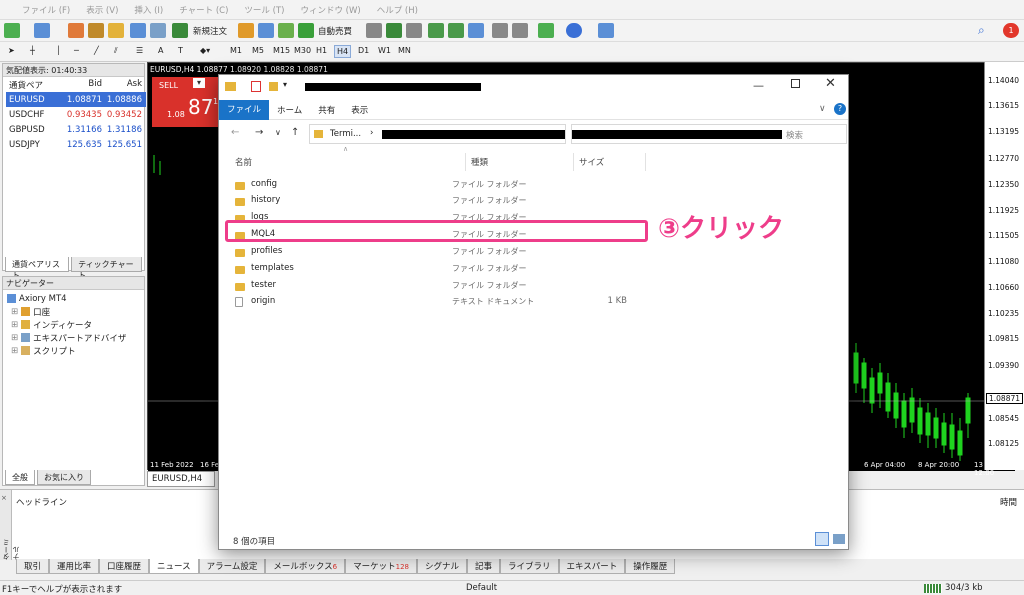  I want to click on navigator-item-experts: ⊞ エキスパートアドバイザ, so click(73, 337).